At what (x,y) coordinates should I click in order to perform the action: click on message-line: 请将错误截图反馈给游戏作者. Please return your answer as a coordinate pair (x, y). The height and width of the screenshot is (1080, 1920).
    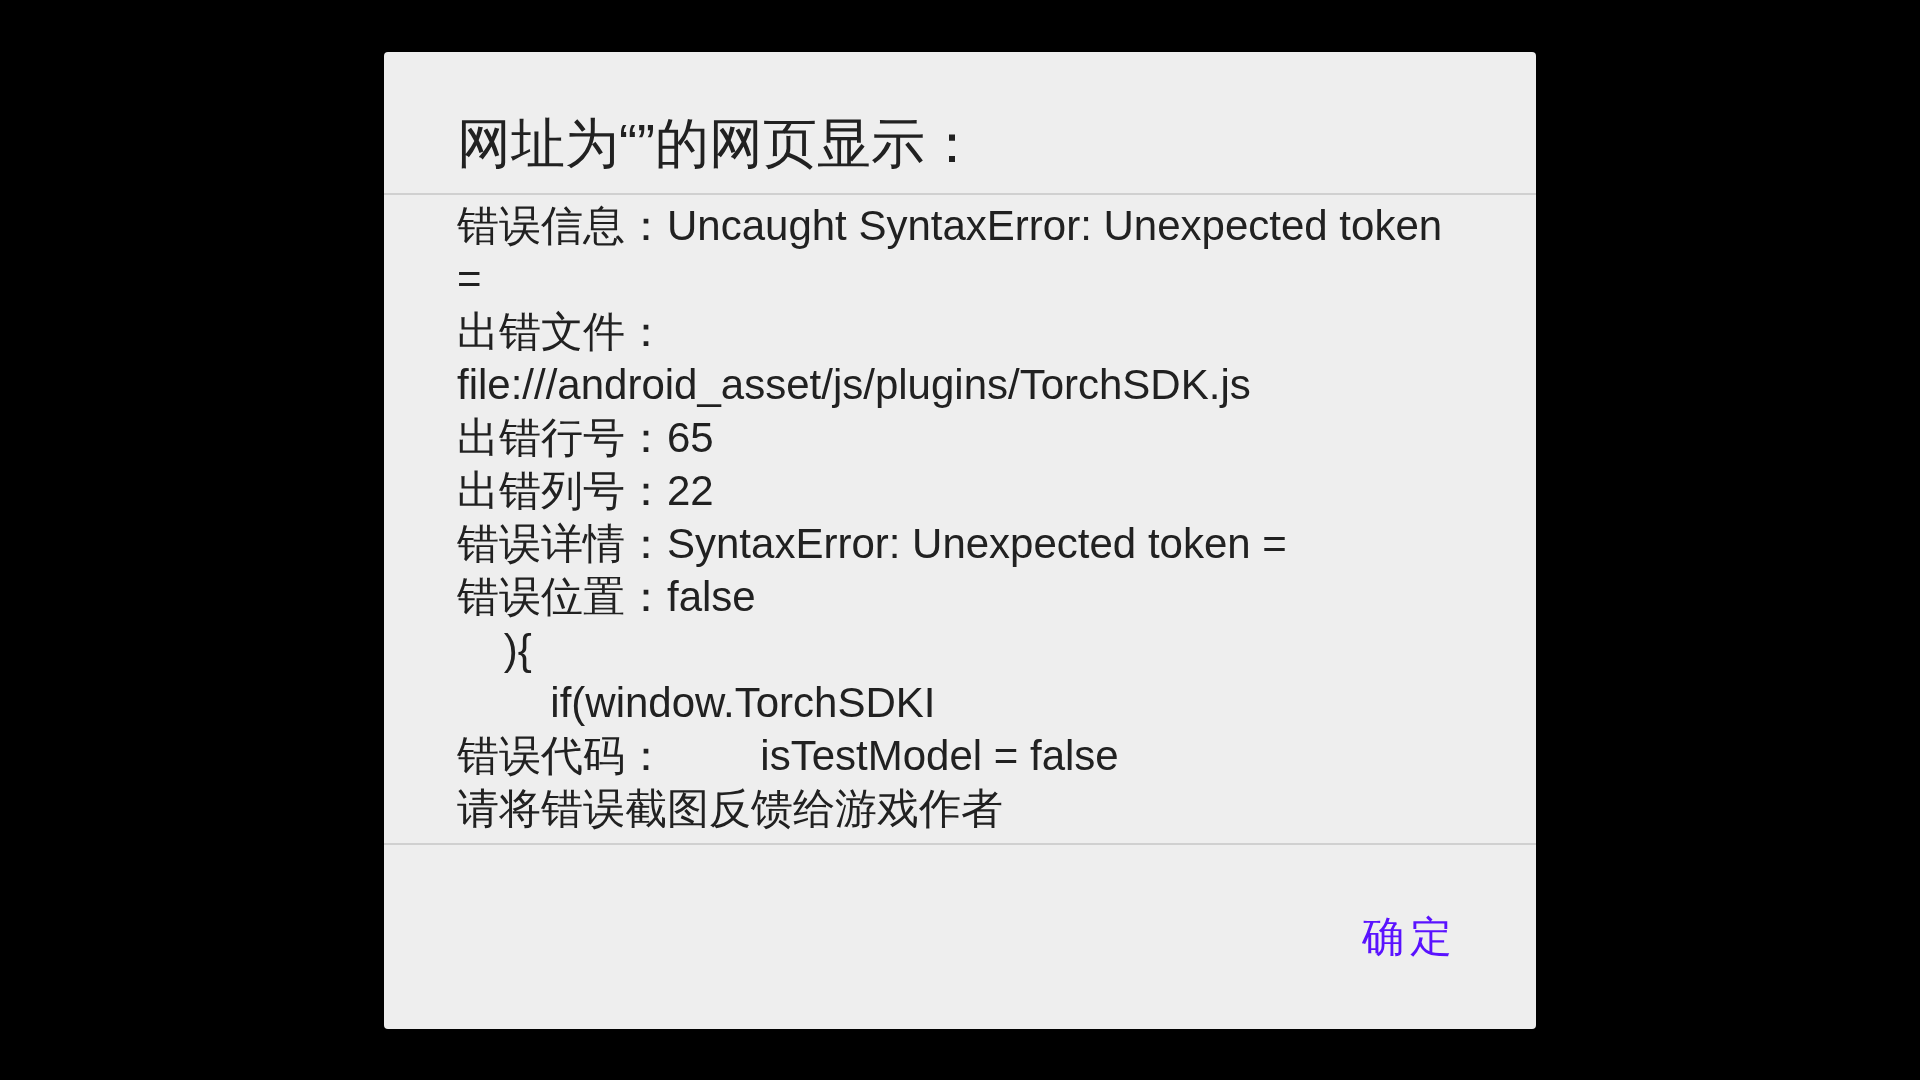
    Looking at the image, I should click on (730, 808).